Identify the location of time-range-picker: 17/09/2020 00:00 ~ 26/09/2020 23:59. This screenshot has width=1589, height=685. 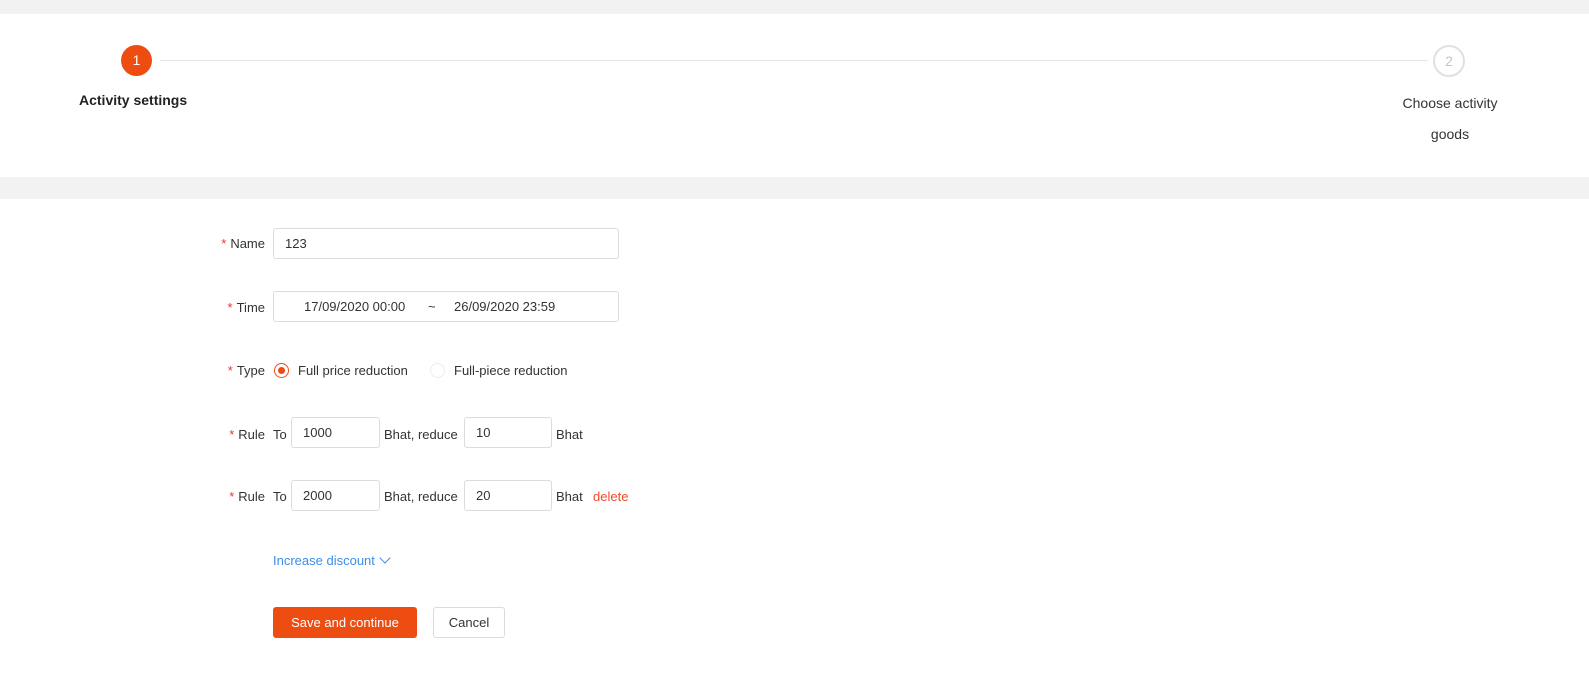
(446, 306).